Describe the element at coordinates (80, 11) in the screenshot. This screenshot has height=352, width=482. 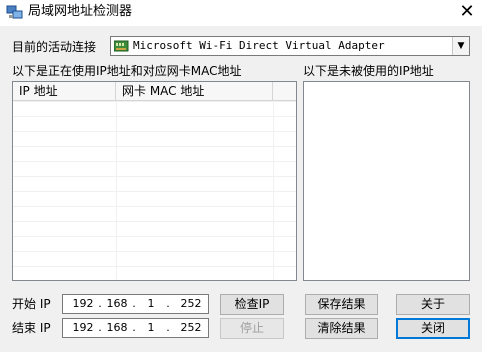
I see `window-title: 局域网地址检测器` at that location.